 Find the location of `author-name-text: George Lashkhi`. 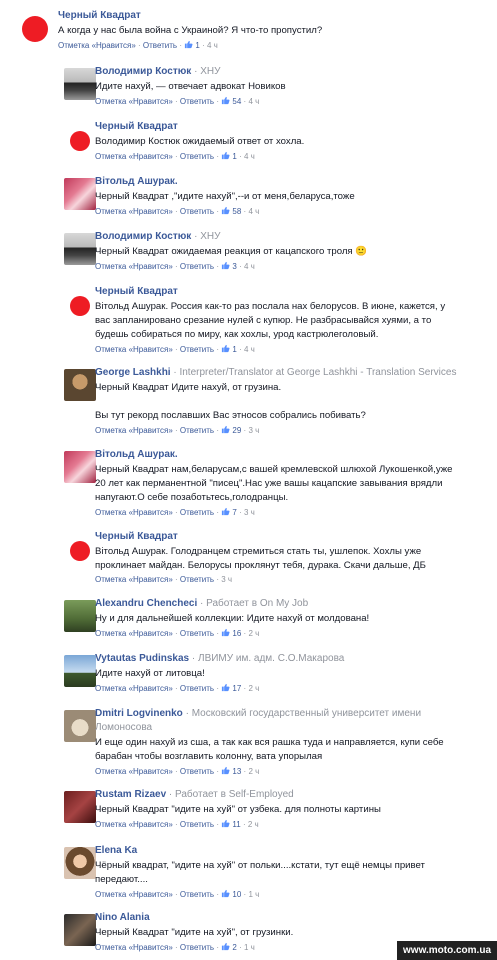

author-name-text: George Lashkhi is located at coordinates (133, 372).